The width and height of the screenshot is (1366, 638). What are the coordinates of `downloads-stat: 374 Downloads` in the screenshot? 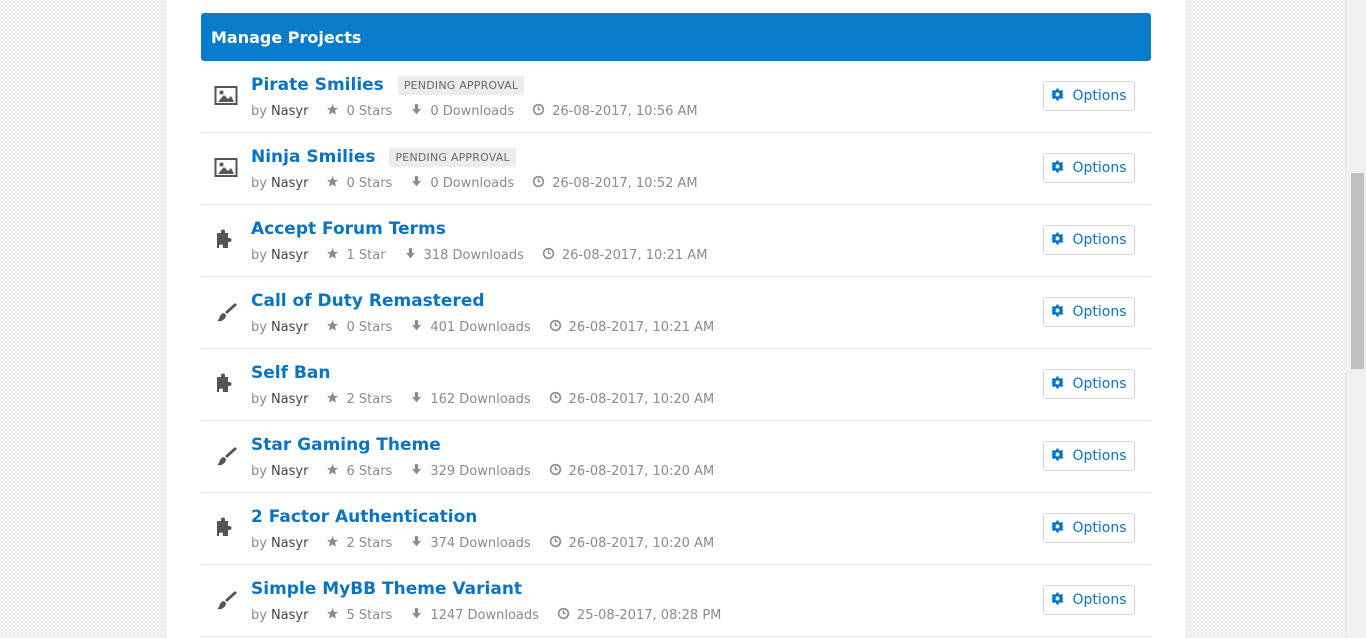 It's located at (470, 543).